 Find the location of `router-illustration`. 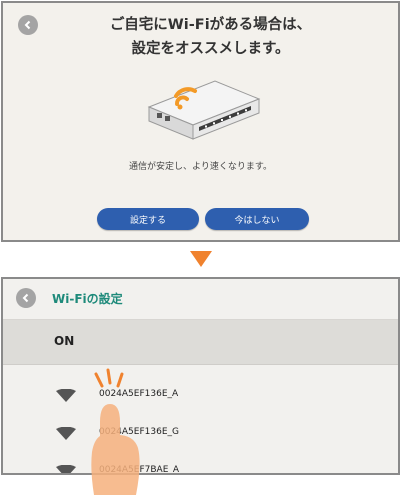

router-illustration is located at coordinates (204, 110).